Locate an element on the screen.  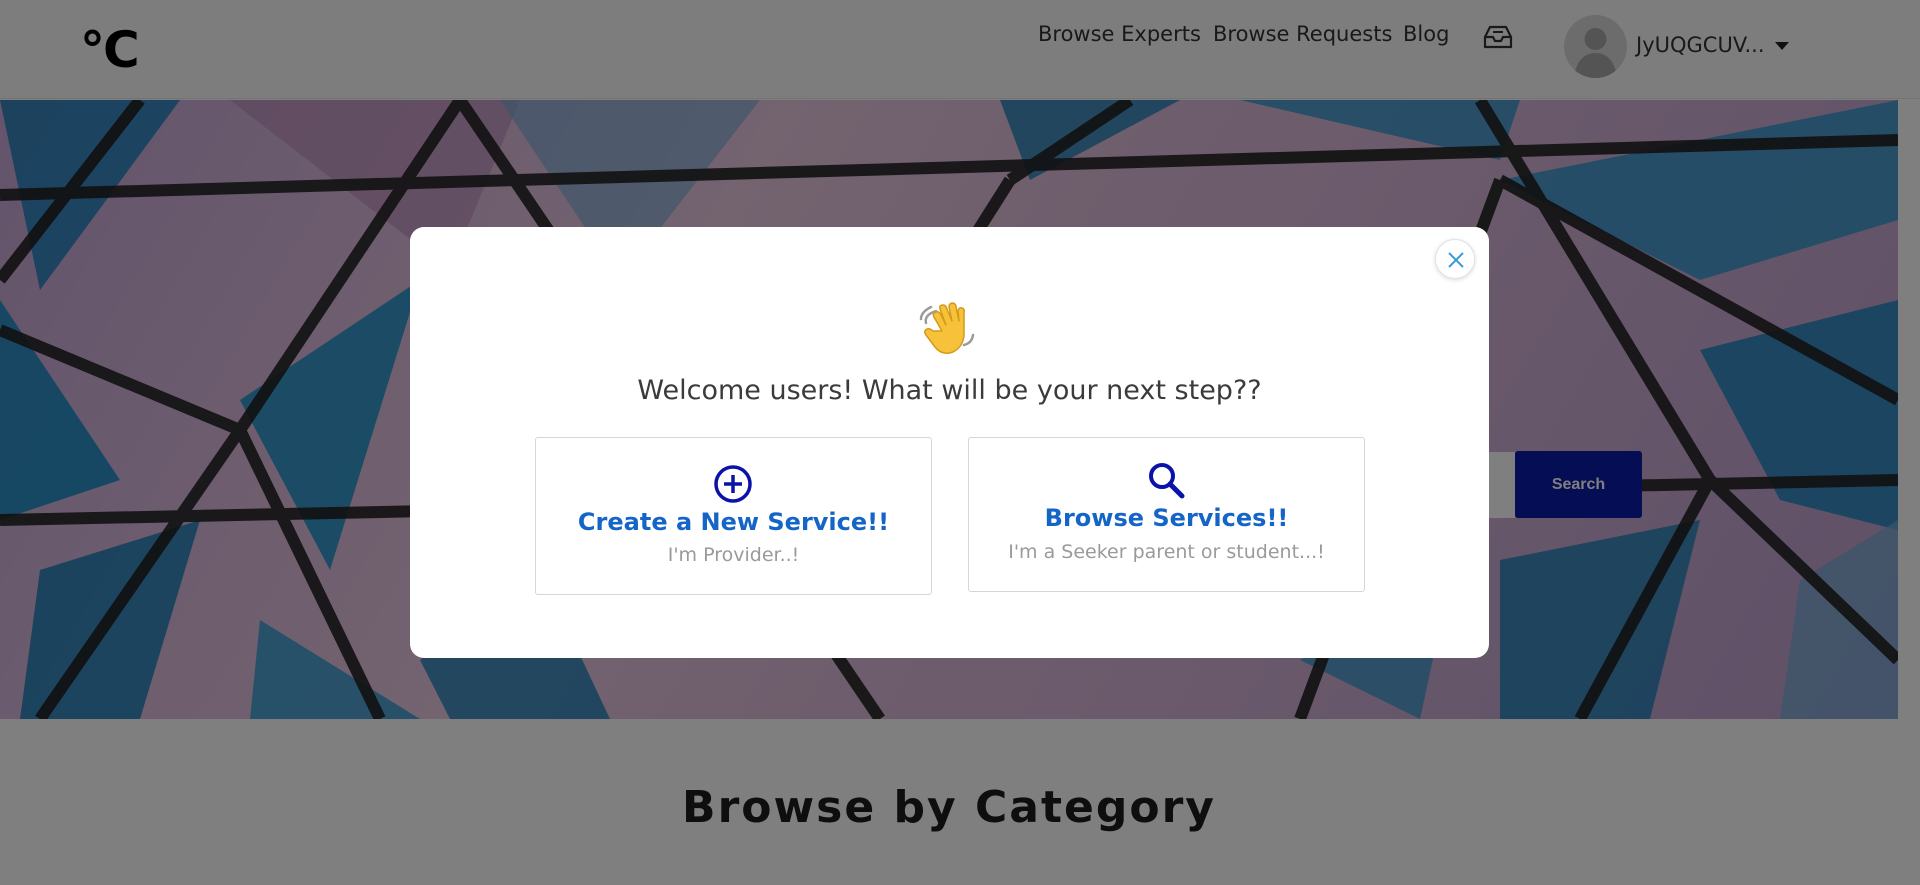
create-service-subtitle: I'm Provider..! is located at coordinates (733, 555).